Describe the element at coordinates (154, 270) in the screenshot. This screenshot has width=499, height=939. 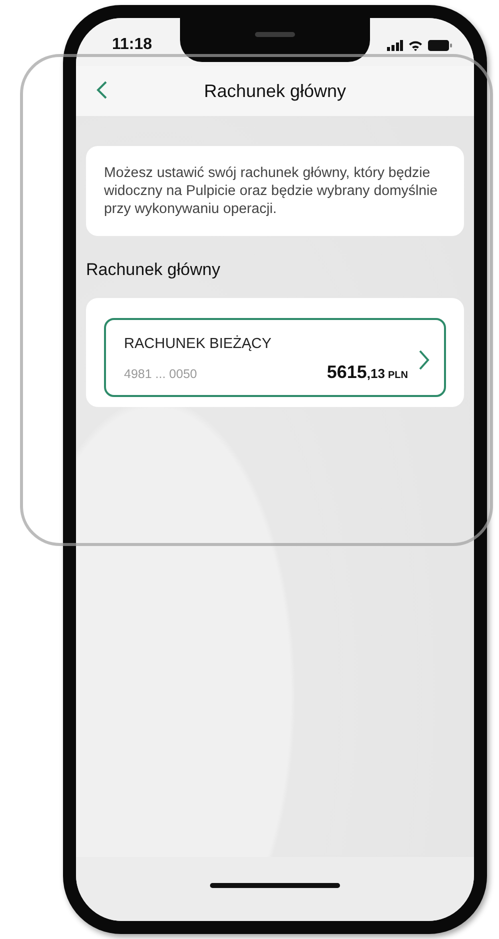
I see `section-heading: Rachunek główny` at that location.